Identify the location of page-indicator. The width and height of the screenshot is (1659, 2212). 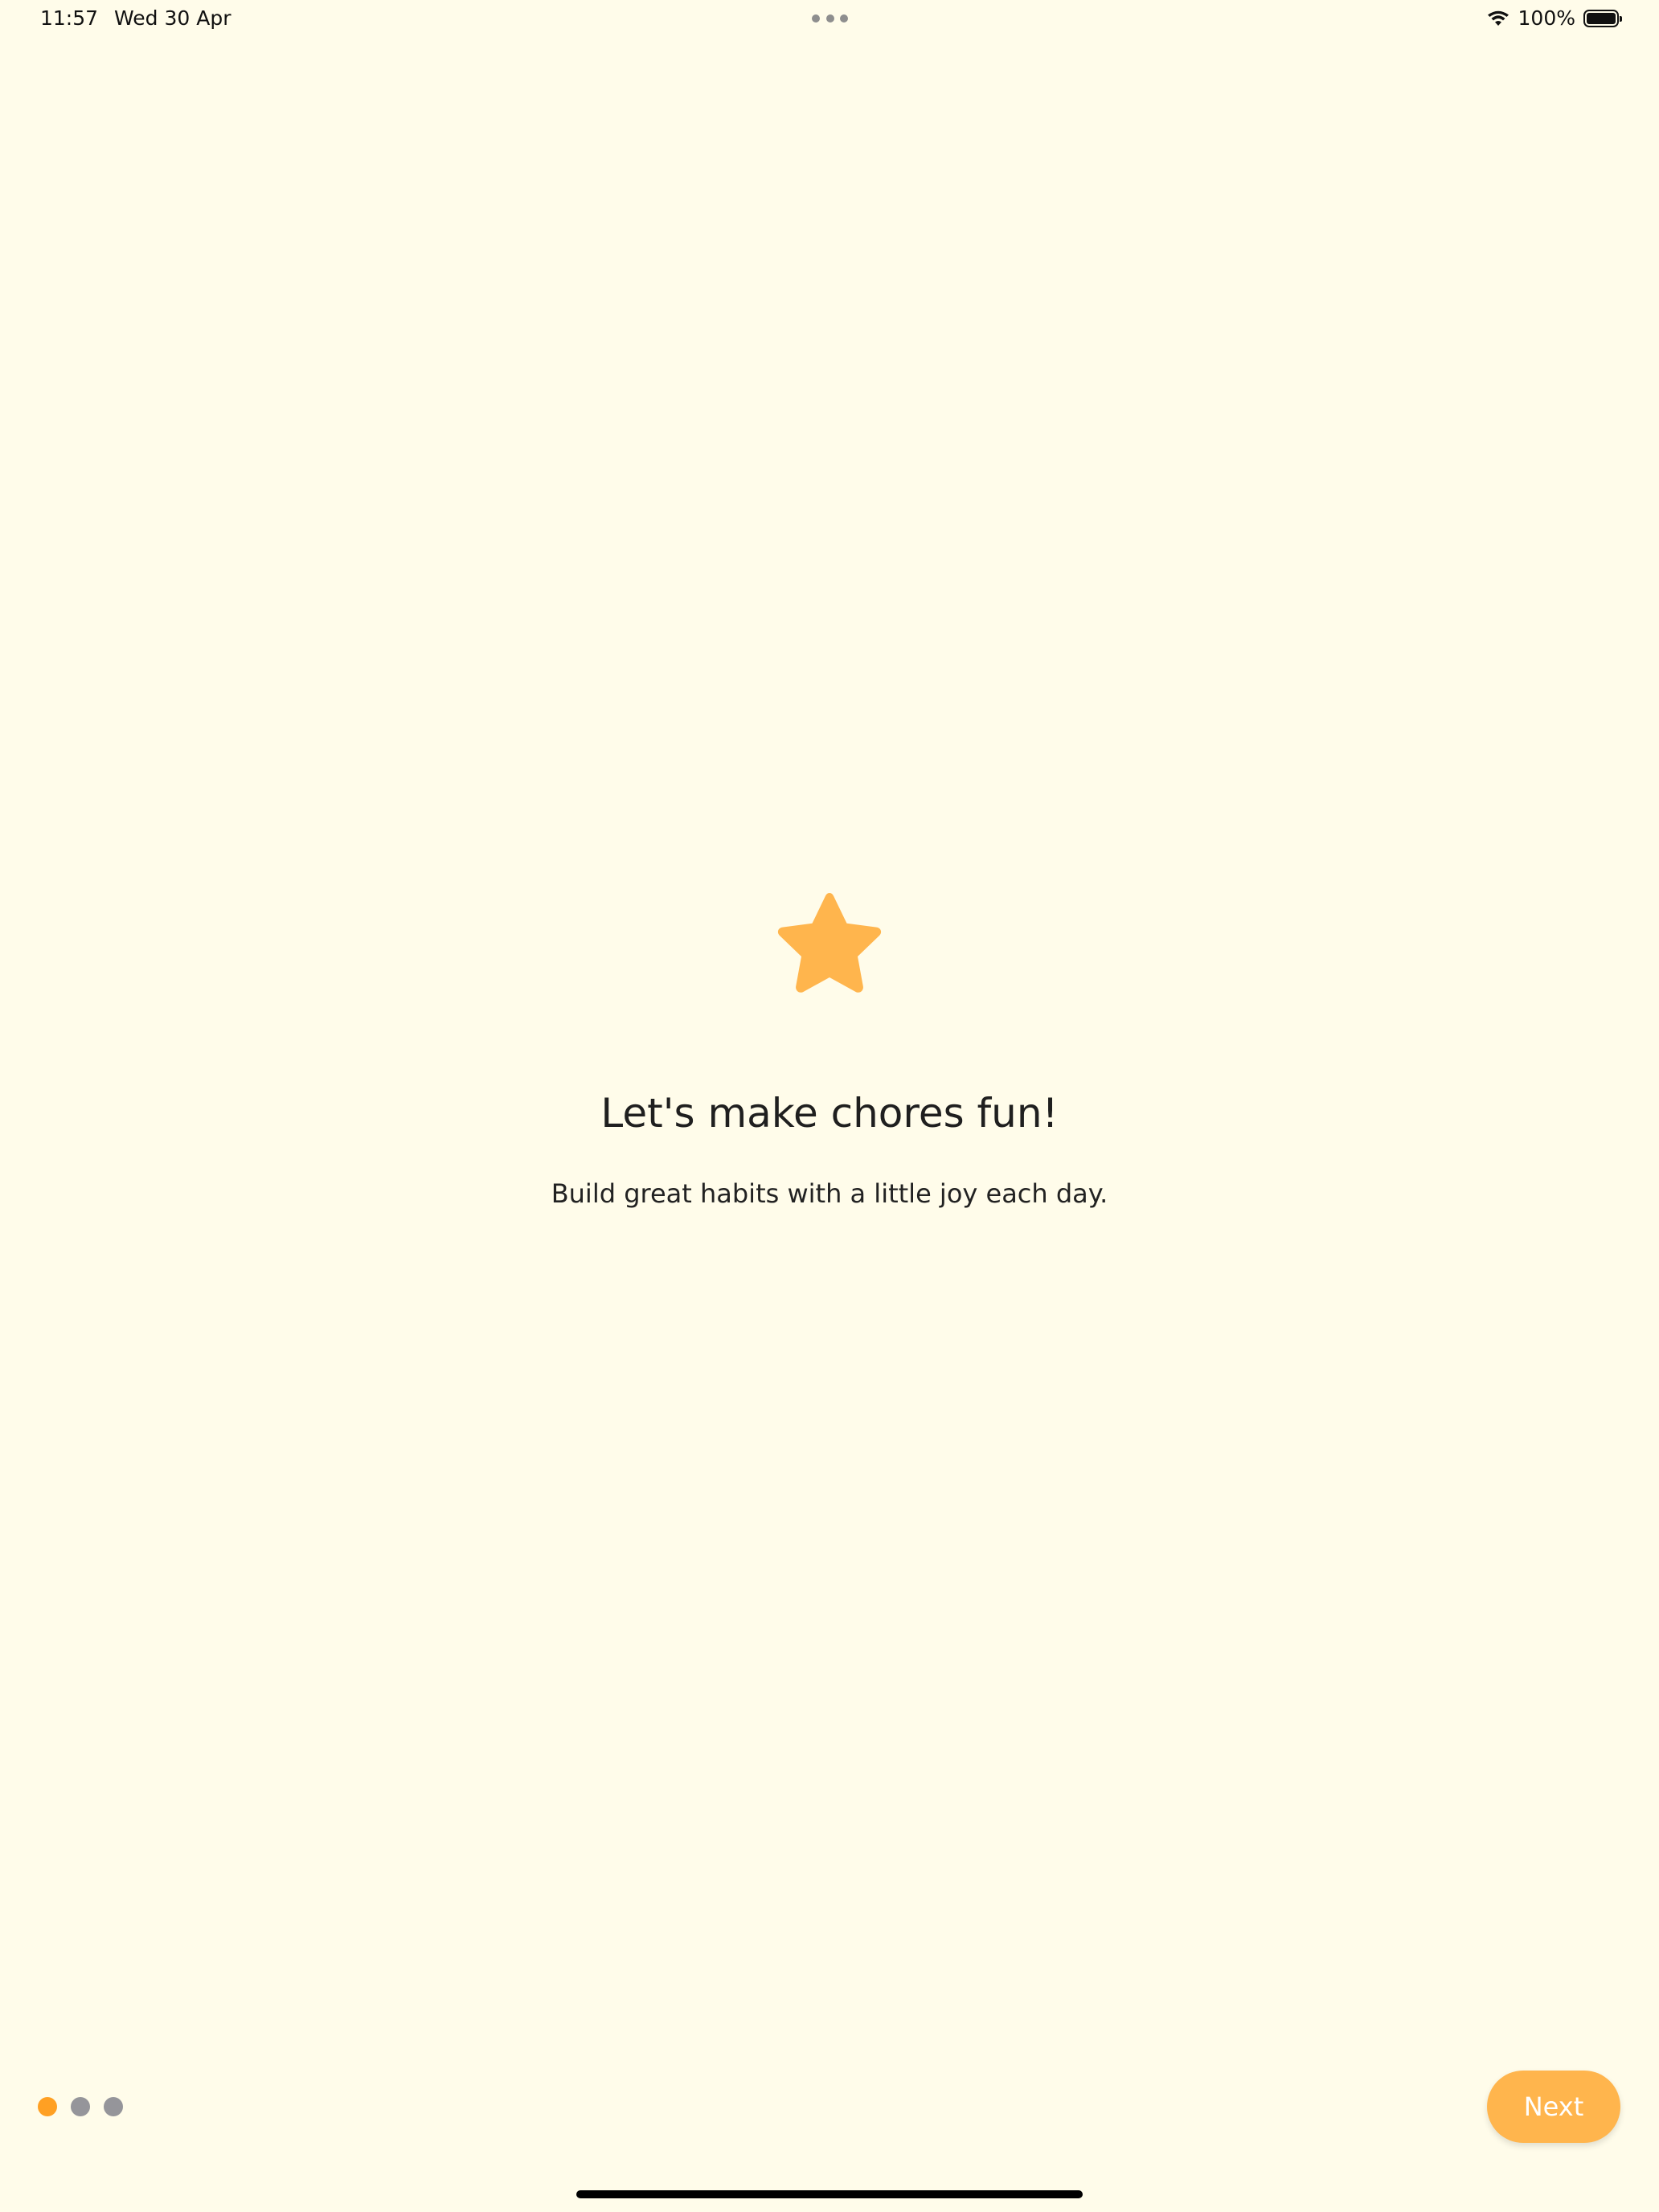
(80, 2106).